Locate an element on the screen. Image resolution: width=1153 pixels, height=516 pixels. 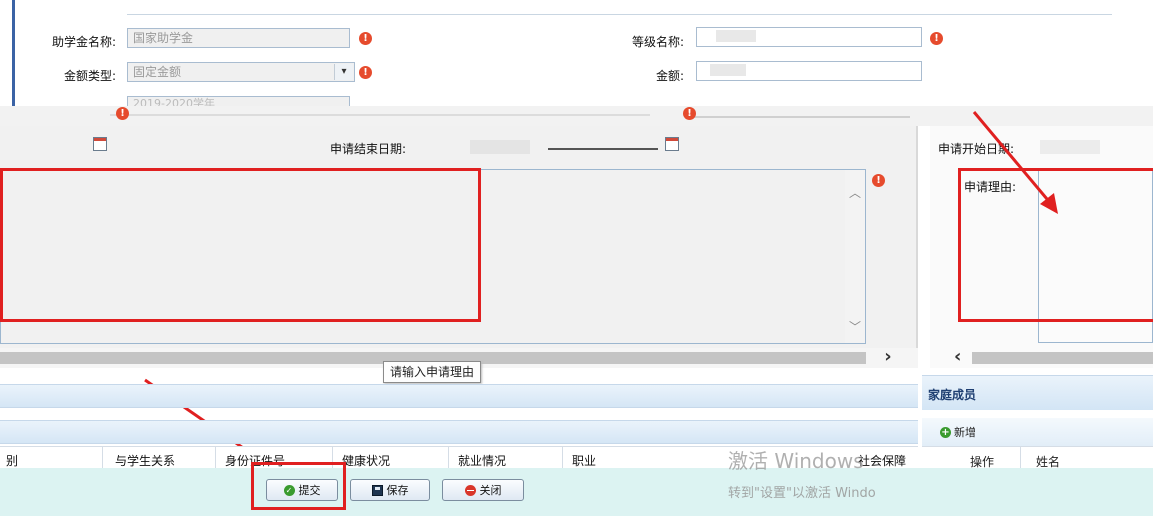
col-header-gender: 别 is located at coordinates (12, 461).